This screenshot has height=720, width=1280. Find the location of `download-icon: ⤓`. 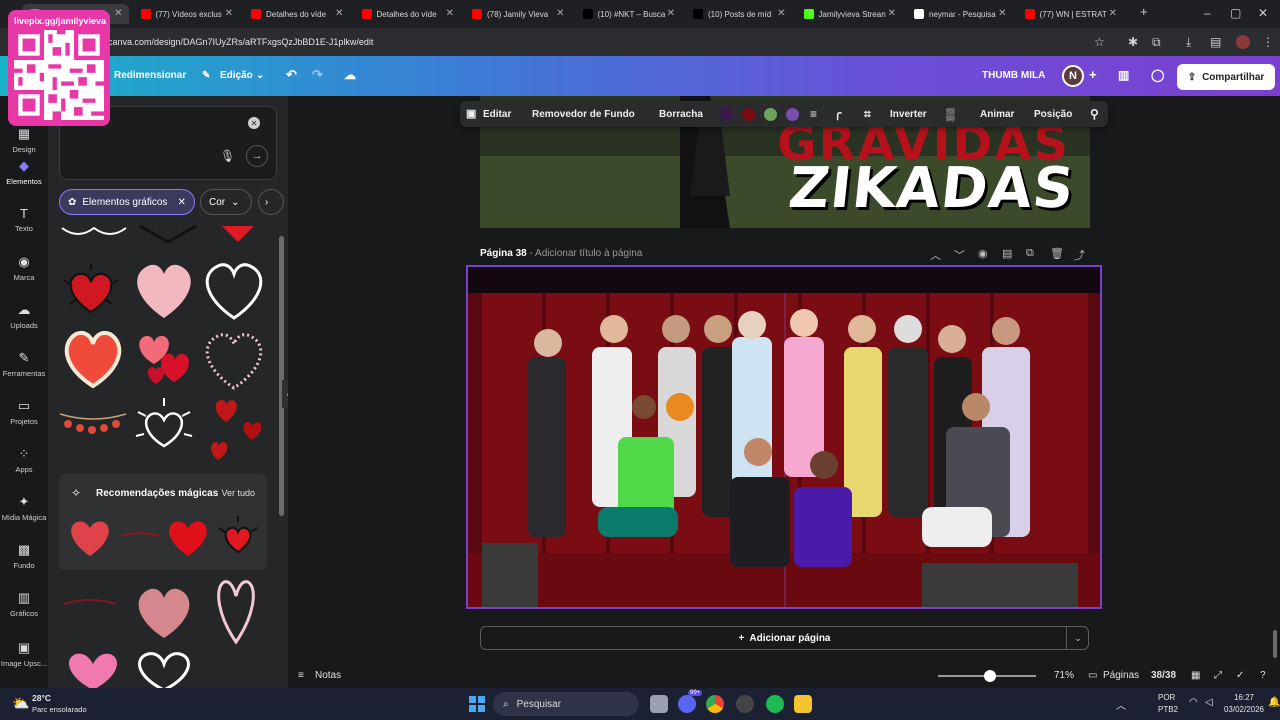

download-icon: ⤓ is located at coordinates (1188, 42).